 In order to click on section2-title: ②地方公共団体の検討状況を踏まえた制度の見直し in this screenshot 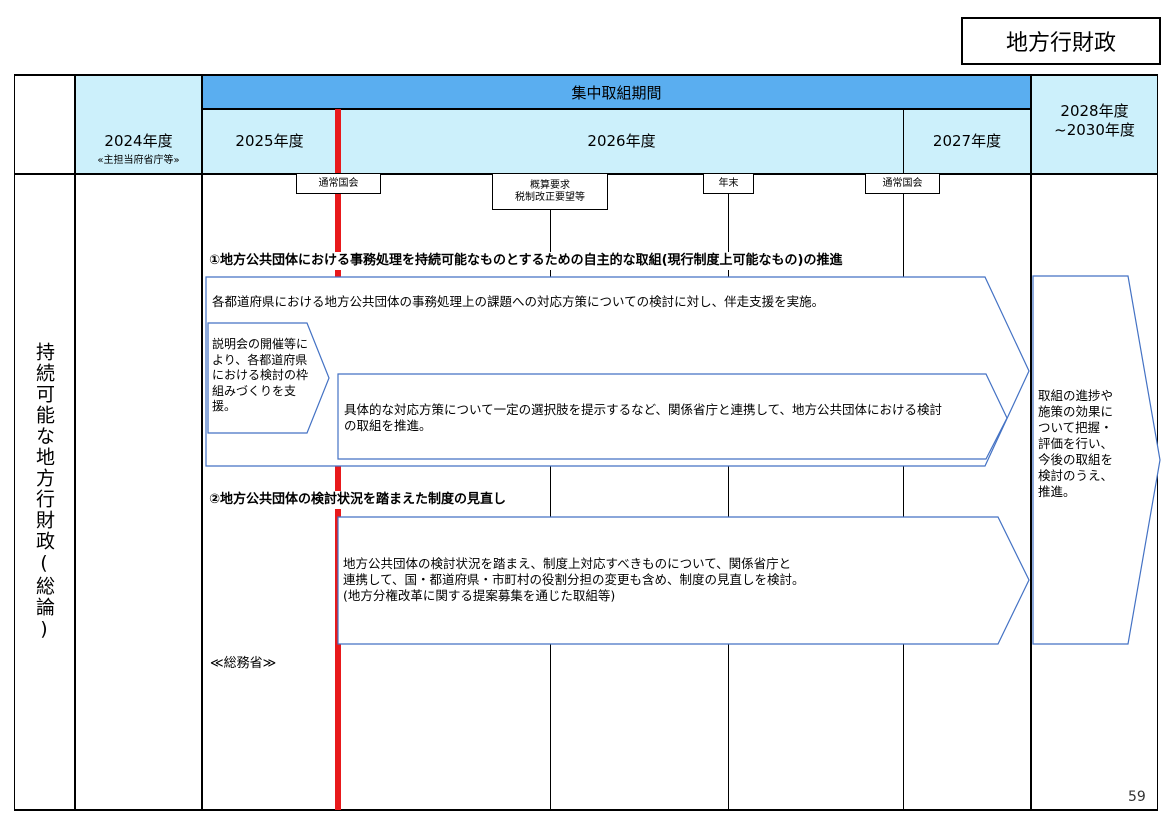, I will do `click(360, 500)`.